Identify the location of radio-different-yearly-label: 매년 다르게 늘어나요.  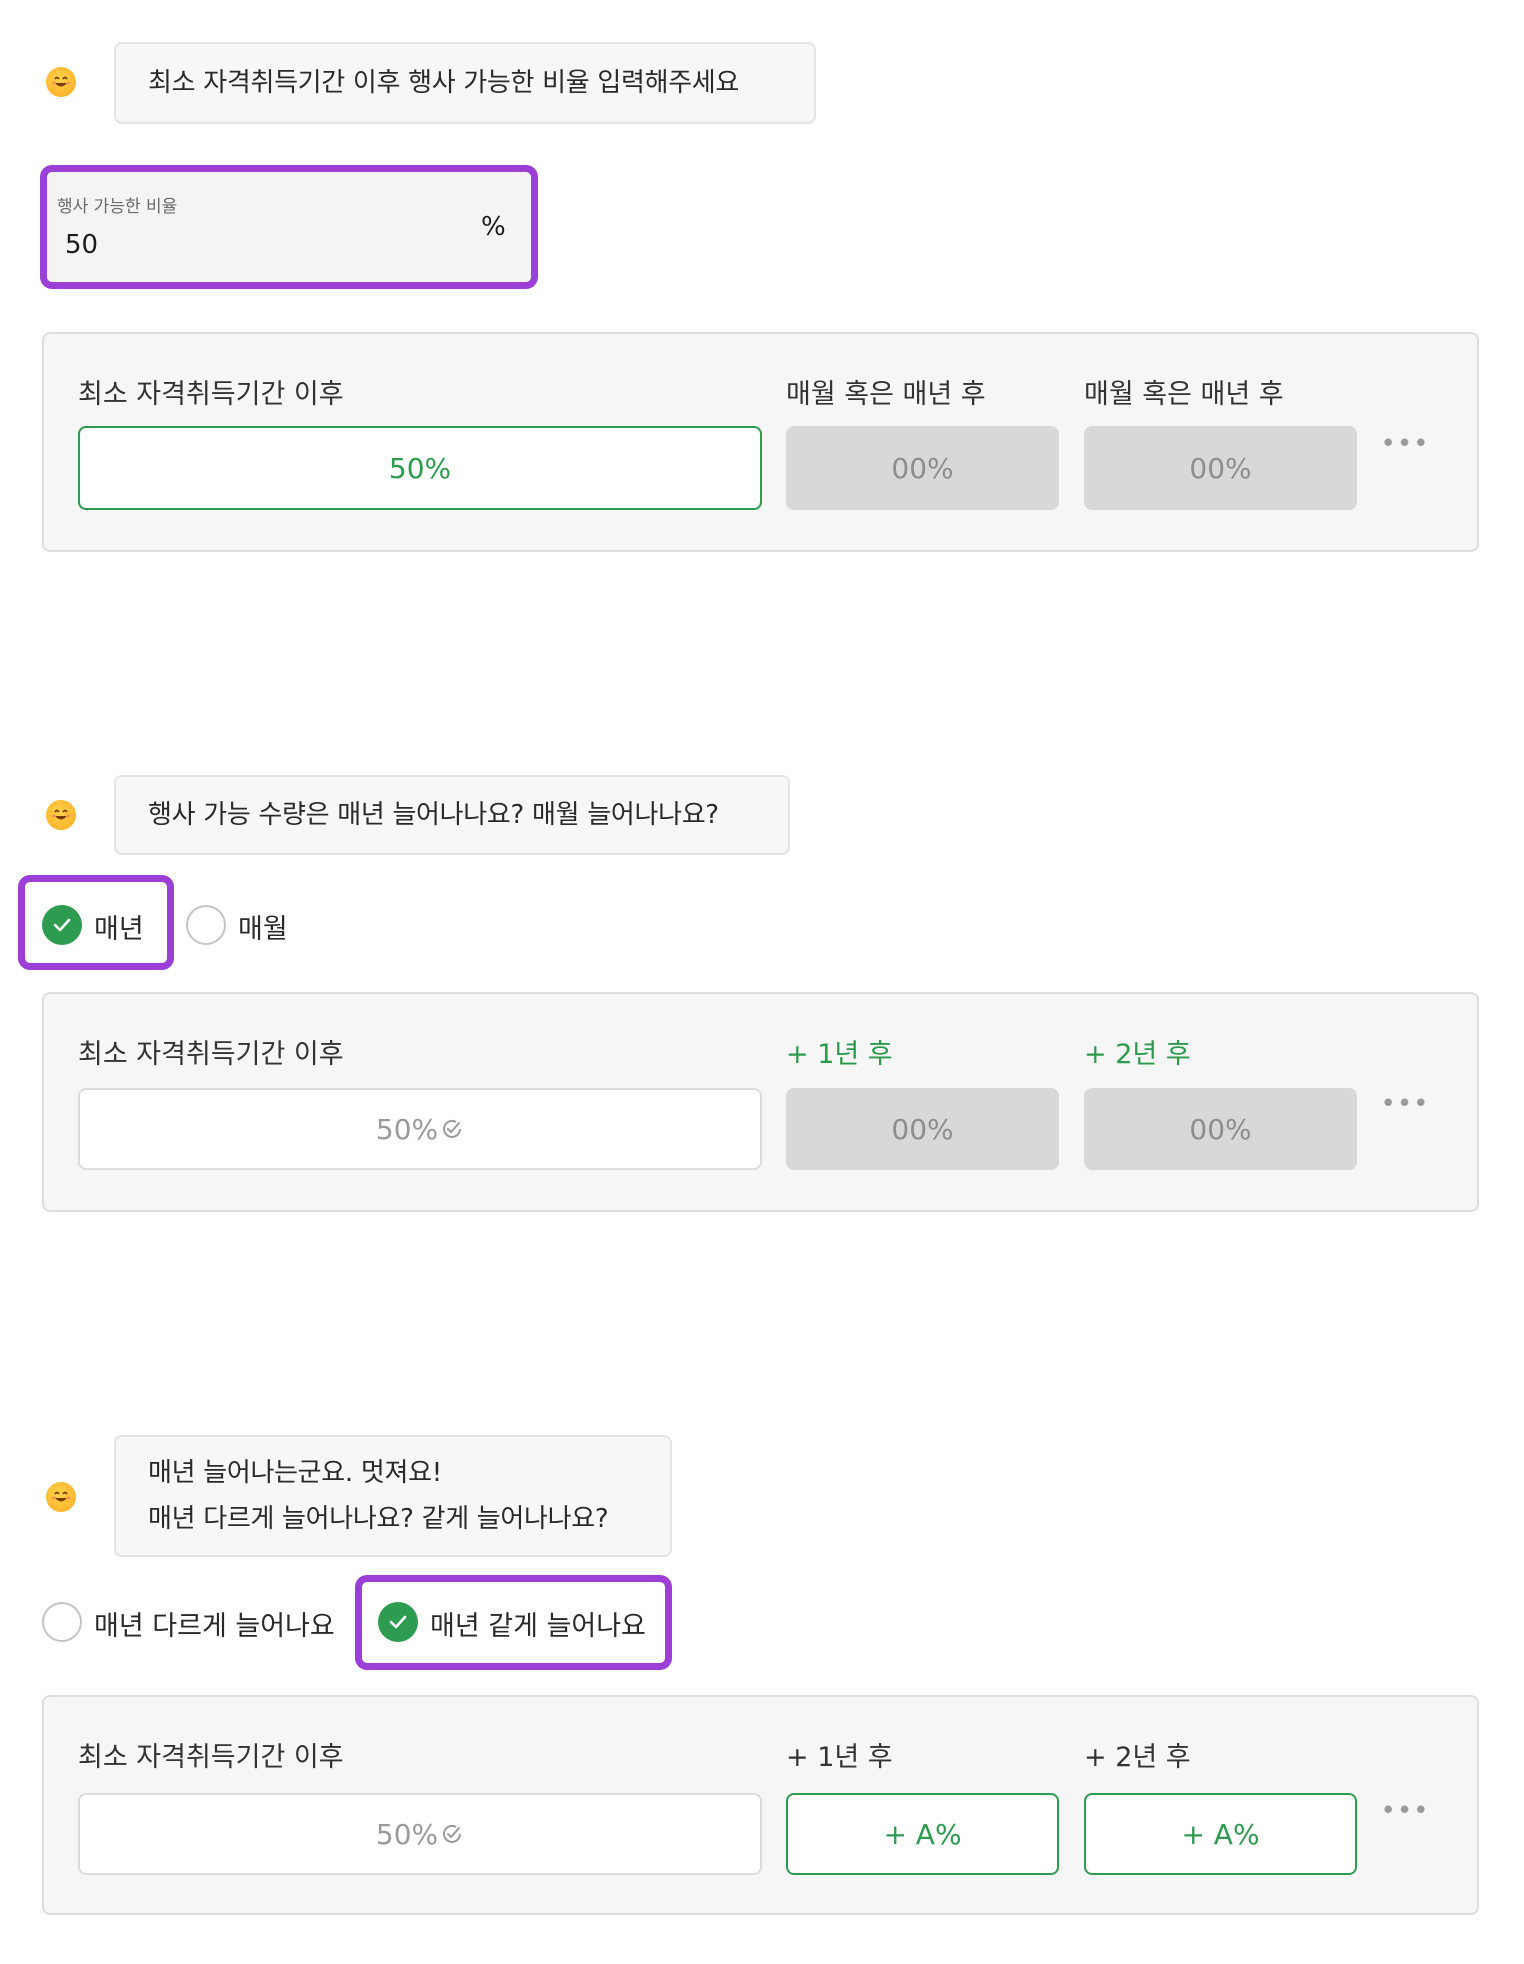
(214, 1623).